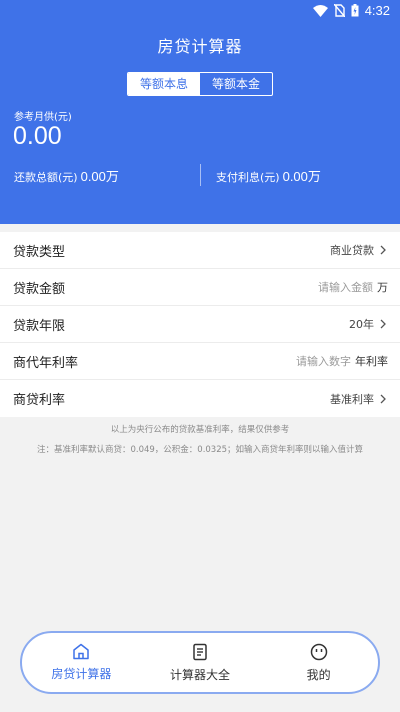 The height and width of the screenshot is (712, 400). What do you see at coordinates (81, 662) in the screenshot?
I see `nav-mortgage-calculator: 房贷计算器` at bounding box center [81, 662].